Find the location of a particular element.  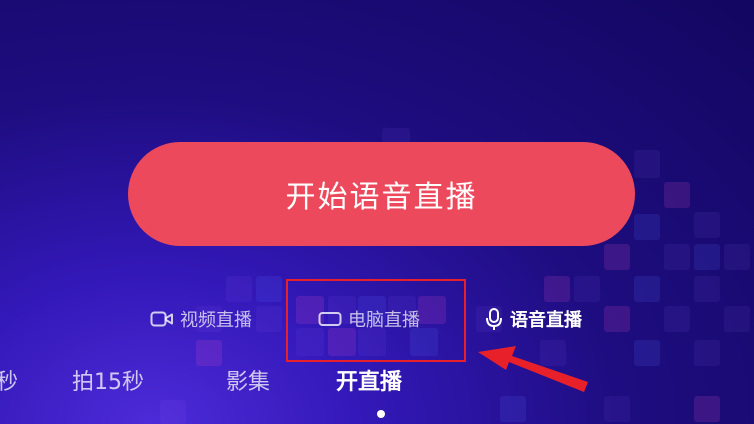

tab-shoot-15s: 拍15秒 is located at coordinates (108, 383).